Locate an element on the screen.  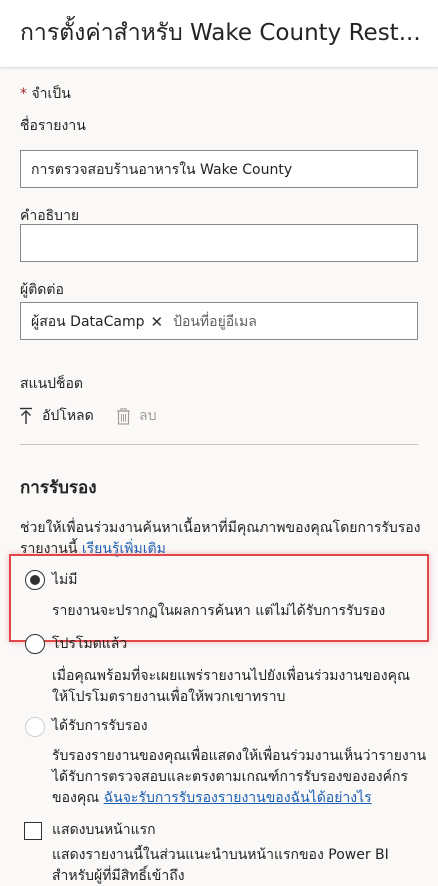
contacts-input: ผู้สอน DataCamp ✕ ป้อนที่อยู่อีเมล is located at coordinates (219, 321).